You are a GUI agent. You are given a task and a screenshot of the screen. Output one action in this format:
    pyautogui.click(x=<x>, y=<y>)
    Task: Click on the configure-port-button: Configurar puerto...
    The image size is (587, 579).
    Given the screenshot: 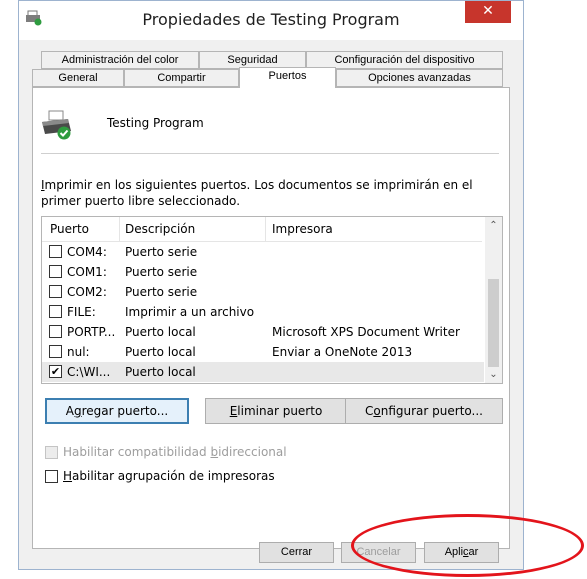 What is the action you would take?
    pyautogui.click(x=424, y=411)
    